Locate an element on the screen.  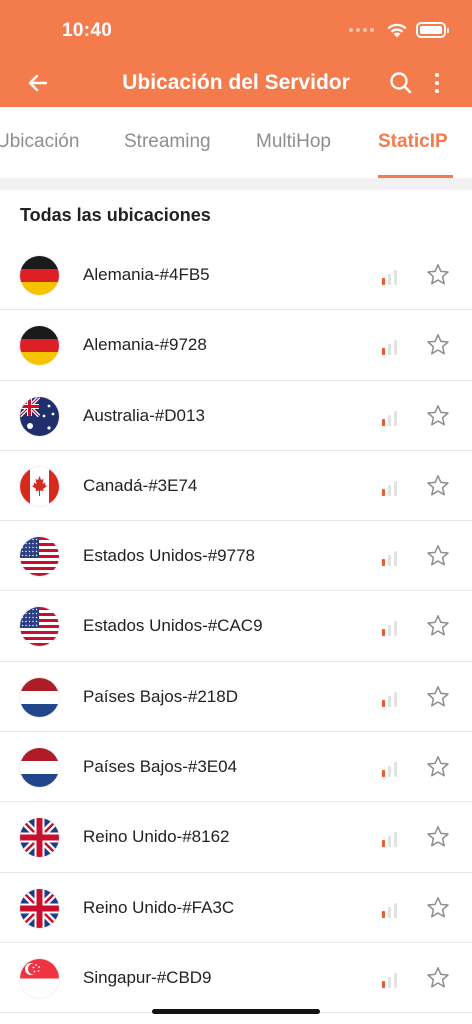
section-title: Todas las ubicaciones is located at coordinates (115, 215).